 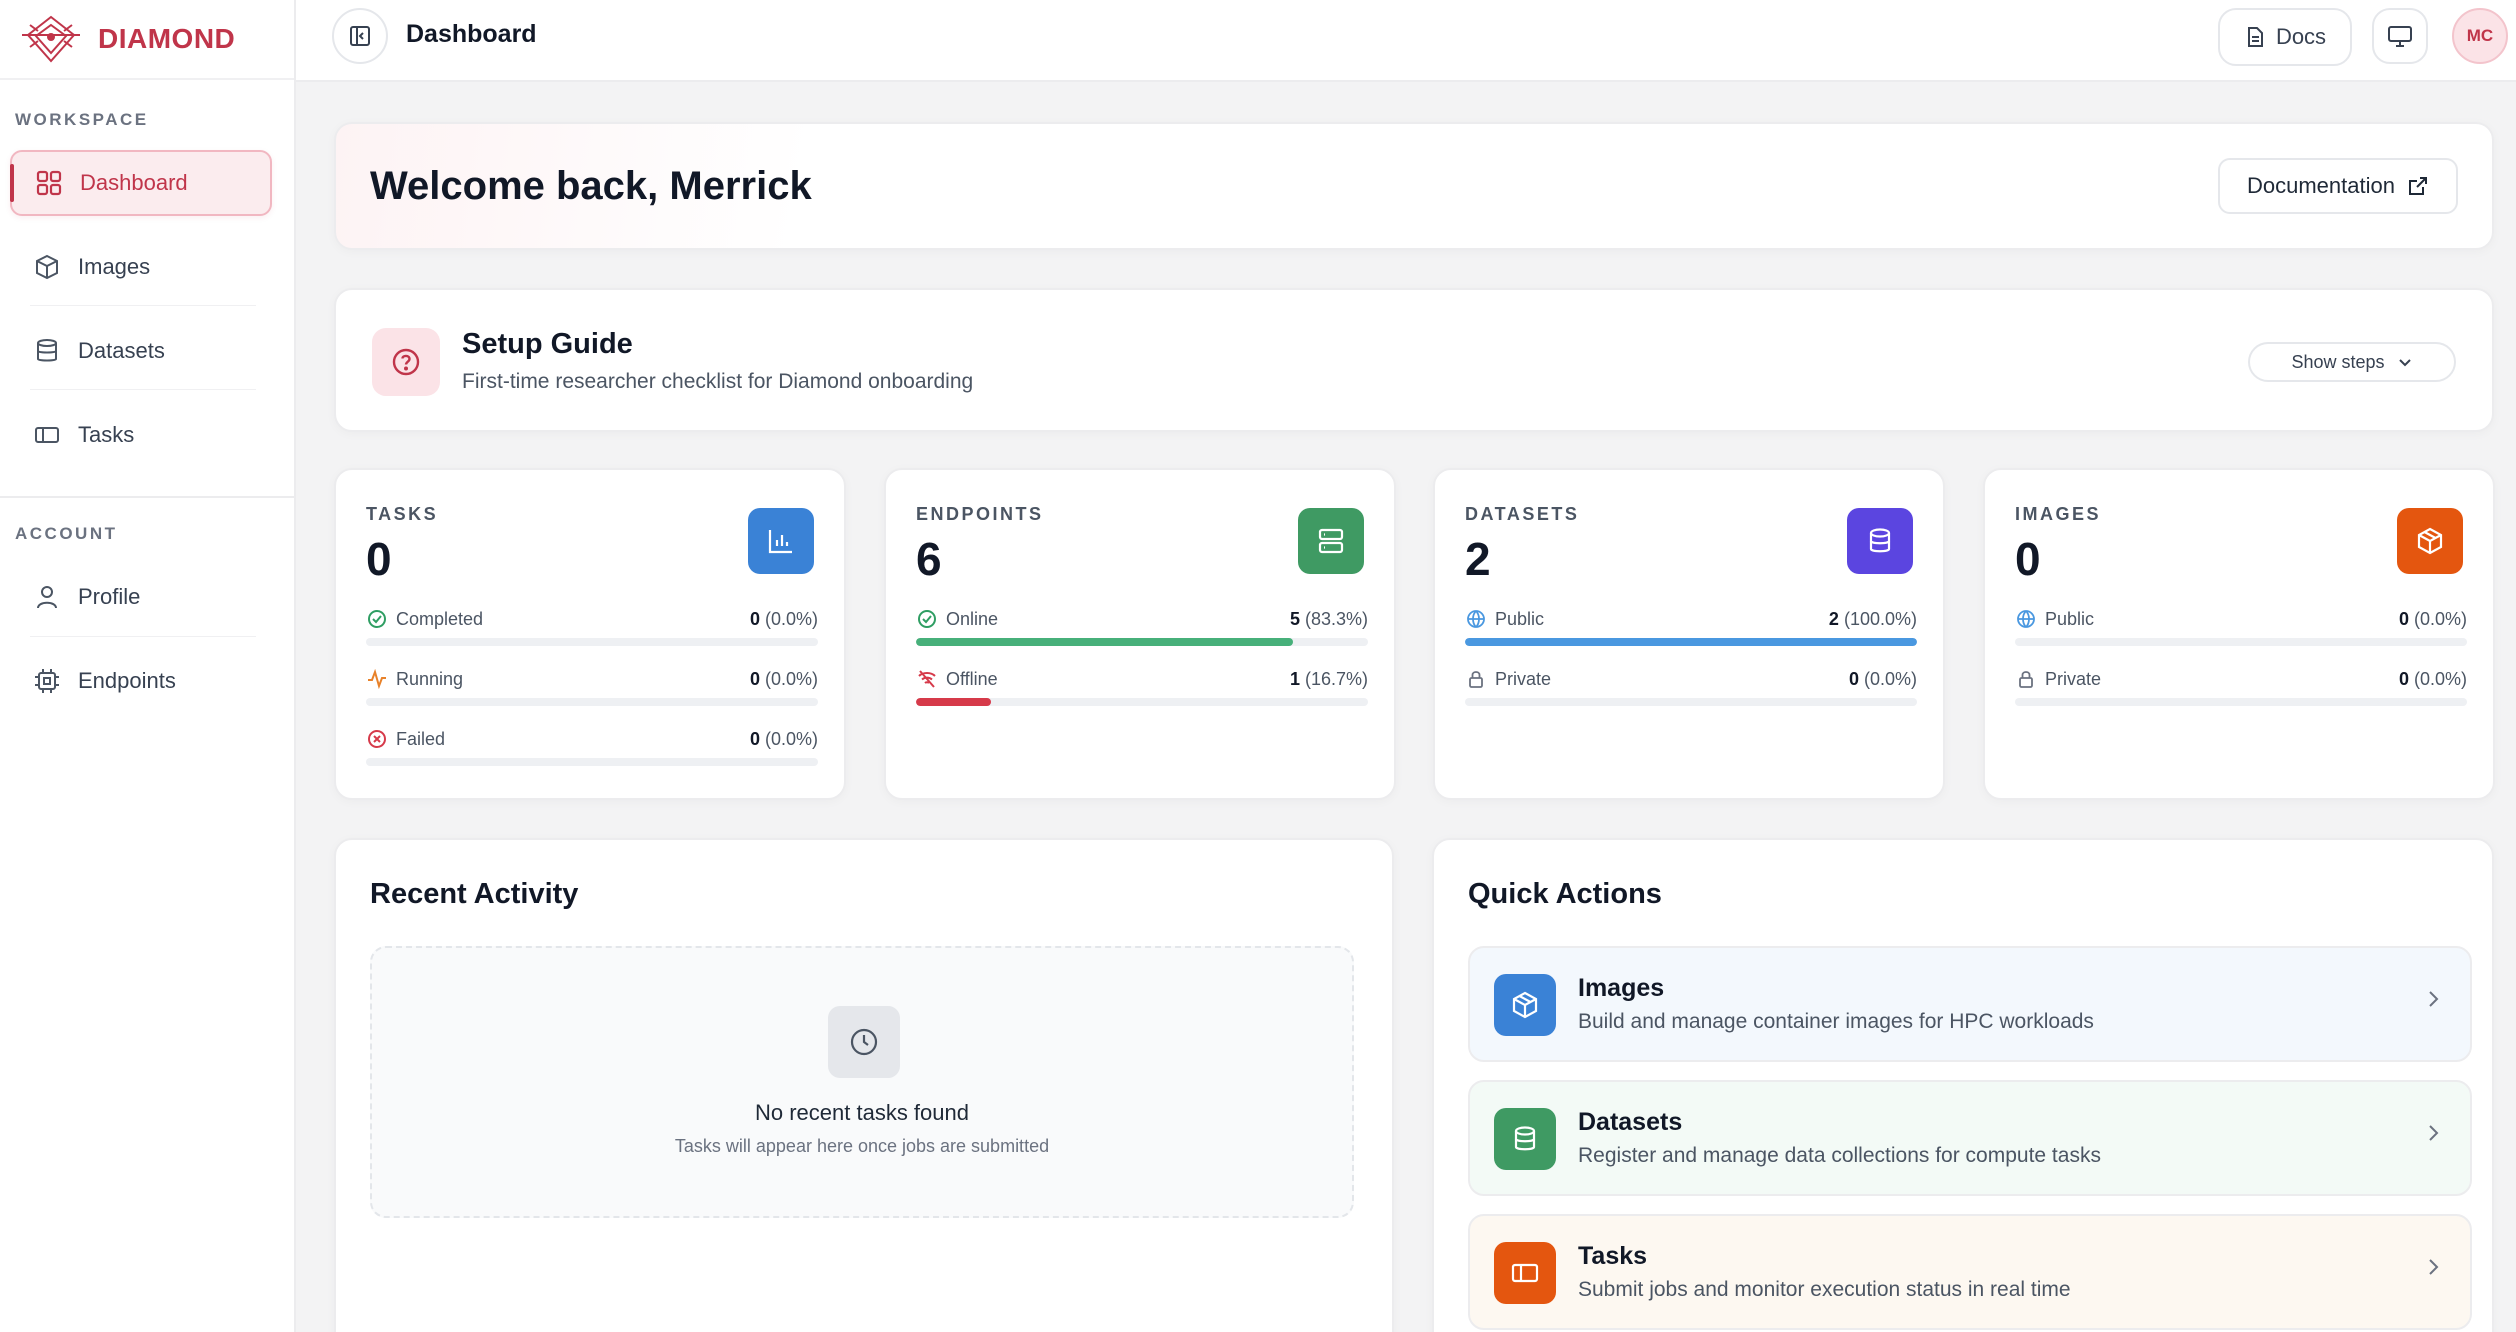 What do you see at coordinates (980, 514) in the screenshot?
I see `stat-label: ENDPOINTS` at bounding box center [980, 514].